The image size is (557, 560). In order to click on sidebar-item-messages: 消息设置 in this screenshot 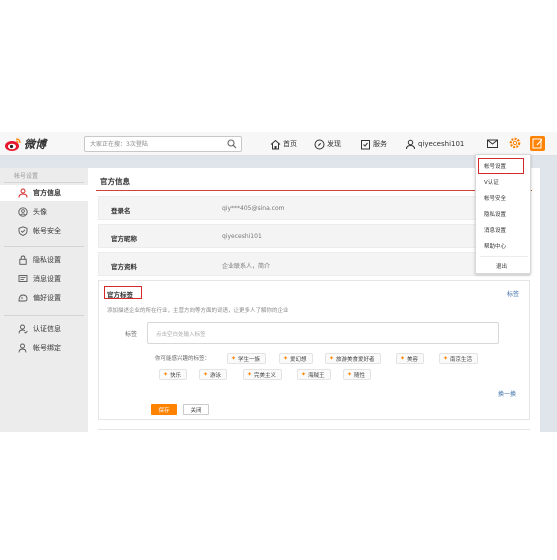, I will do `click(44, 279)`.